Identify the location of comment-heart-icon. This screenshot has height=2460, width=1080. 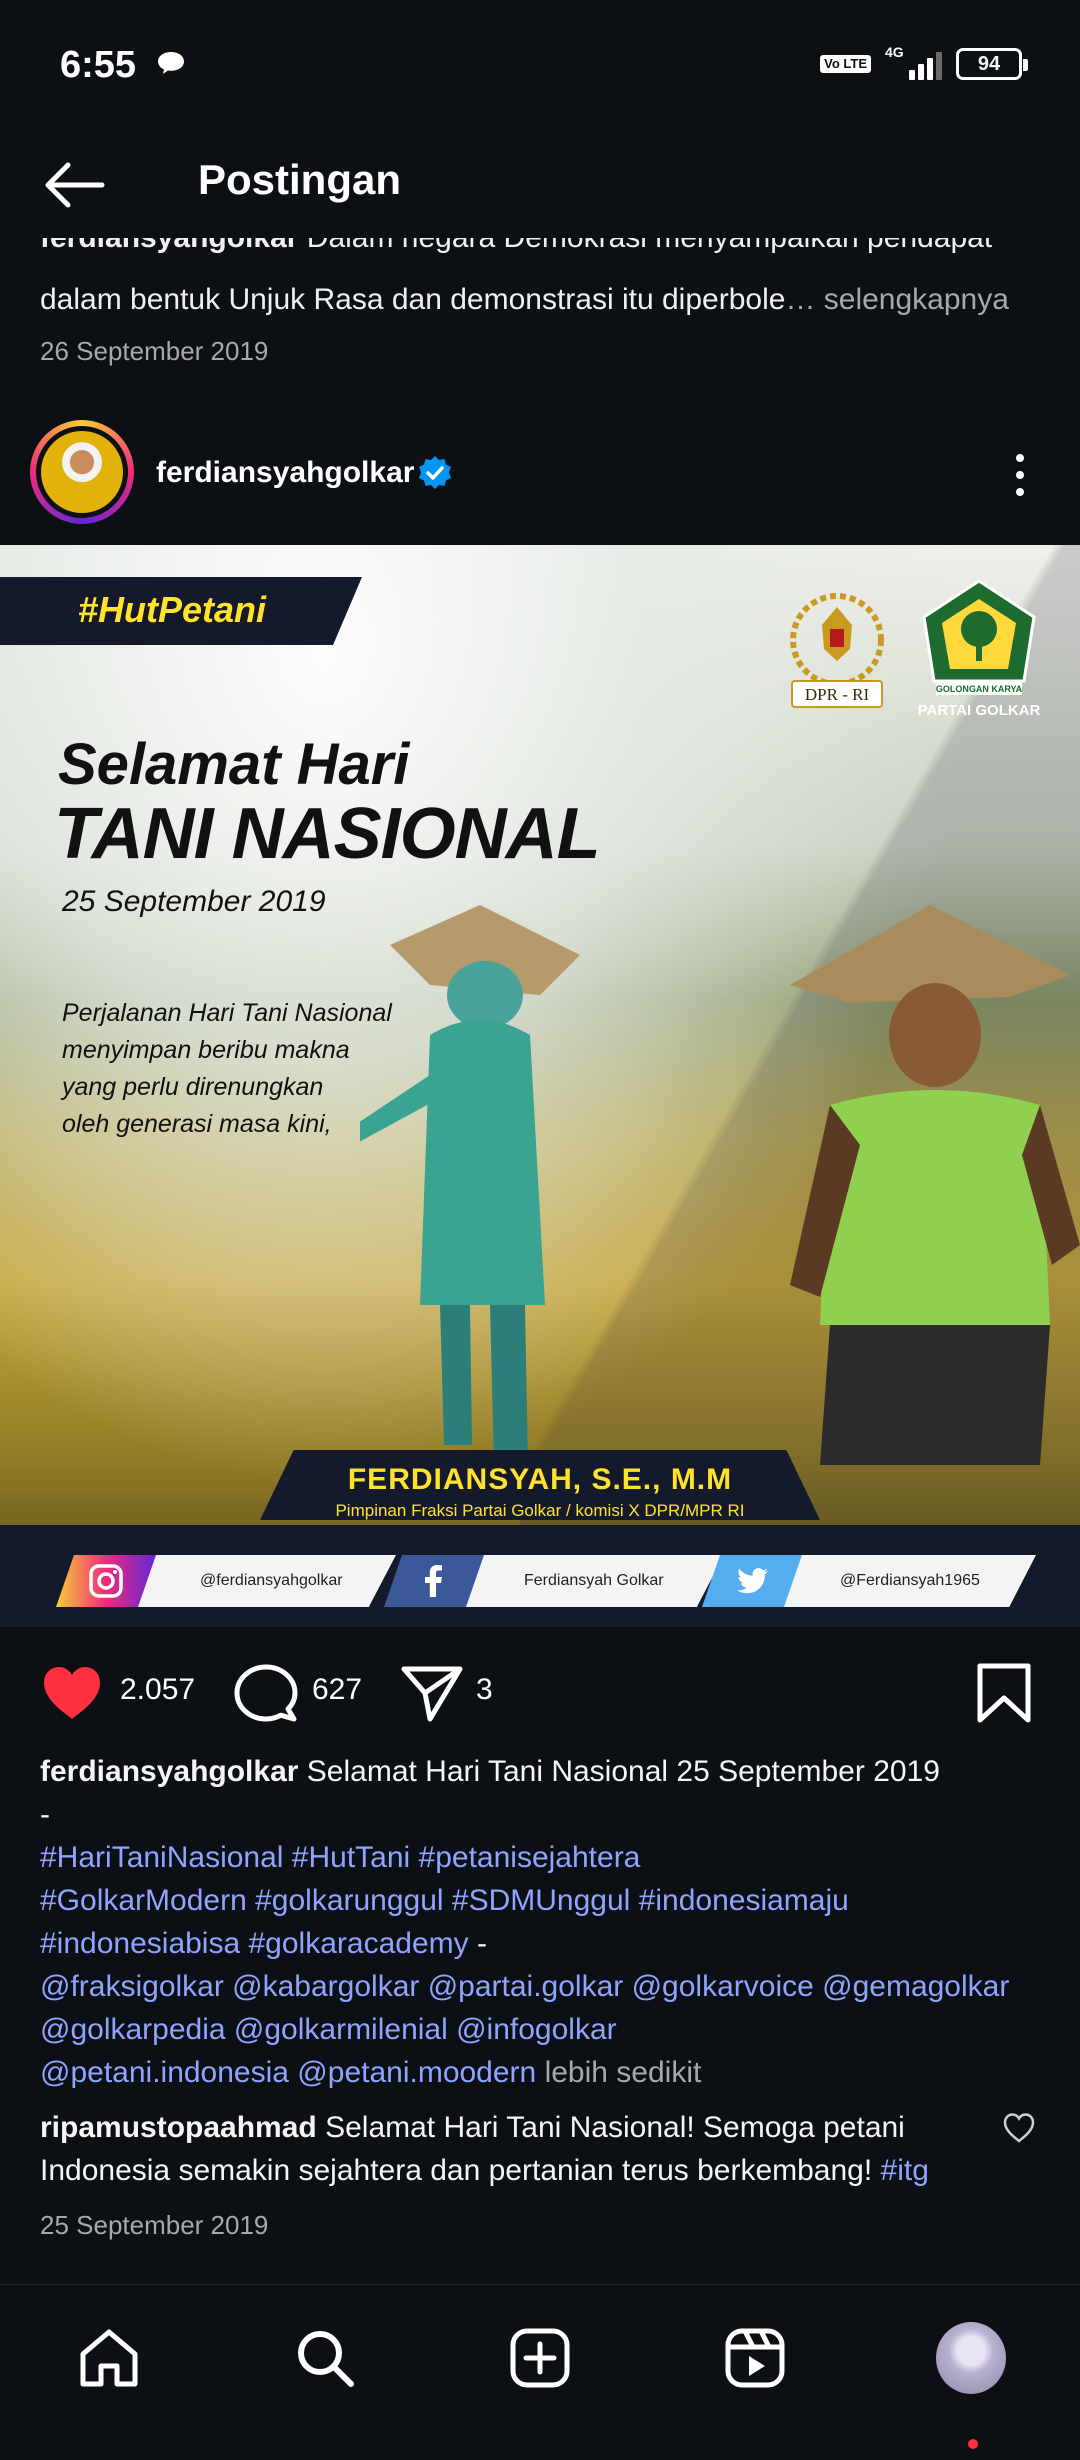
(1019, 2128).